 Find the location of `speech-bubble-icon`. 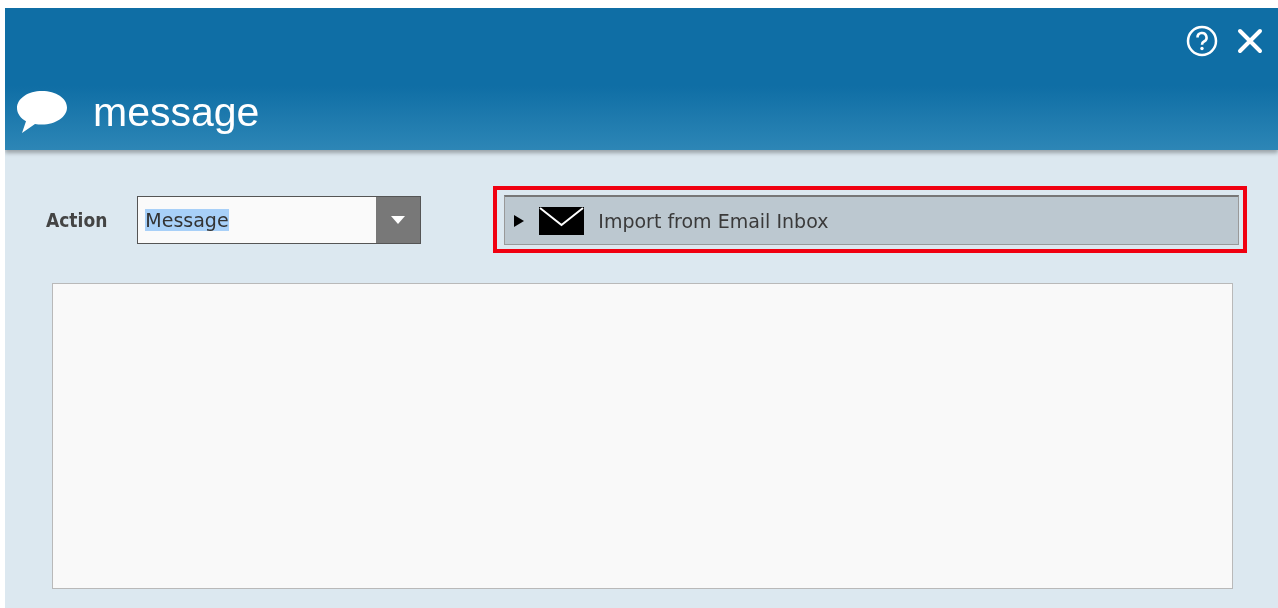

speech-bubble-icon is located at coordinates (42, 112).